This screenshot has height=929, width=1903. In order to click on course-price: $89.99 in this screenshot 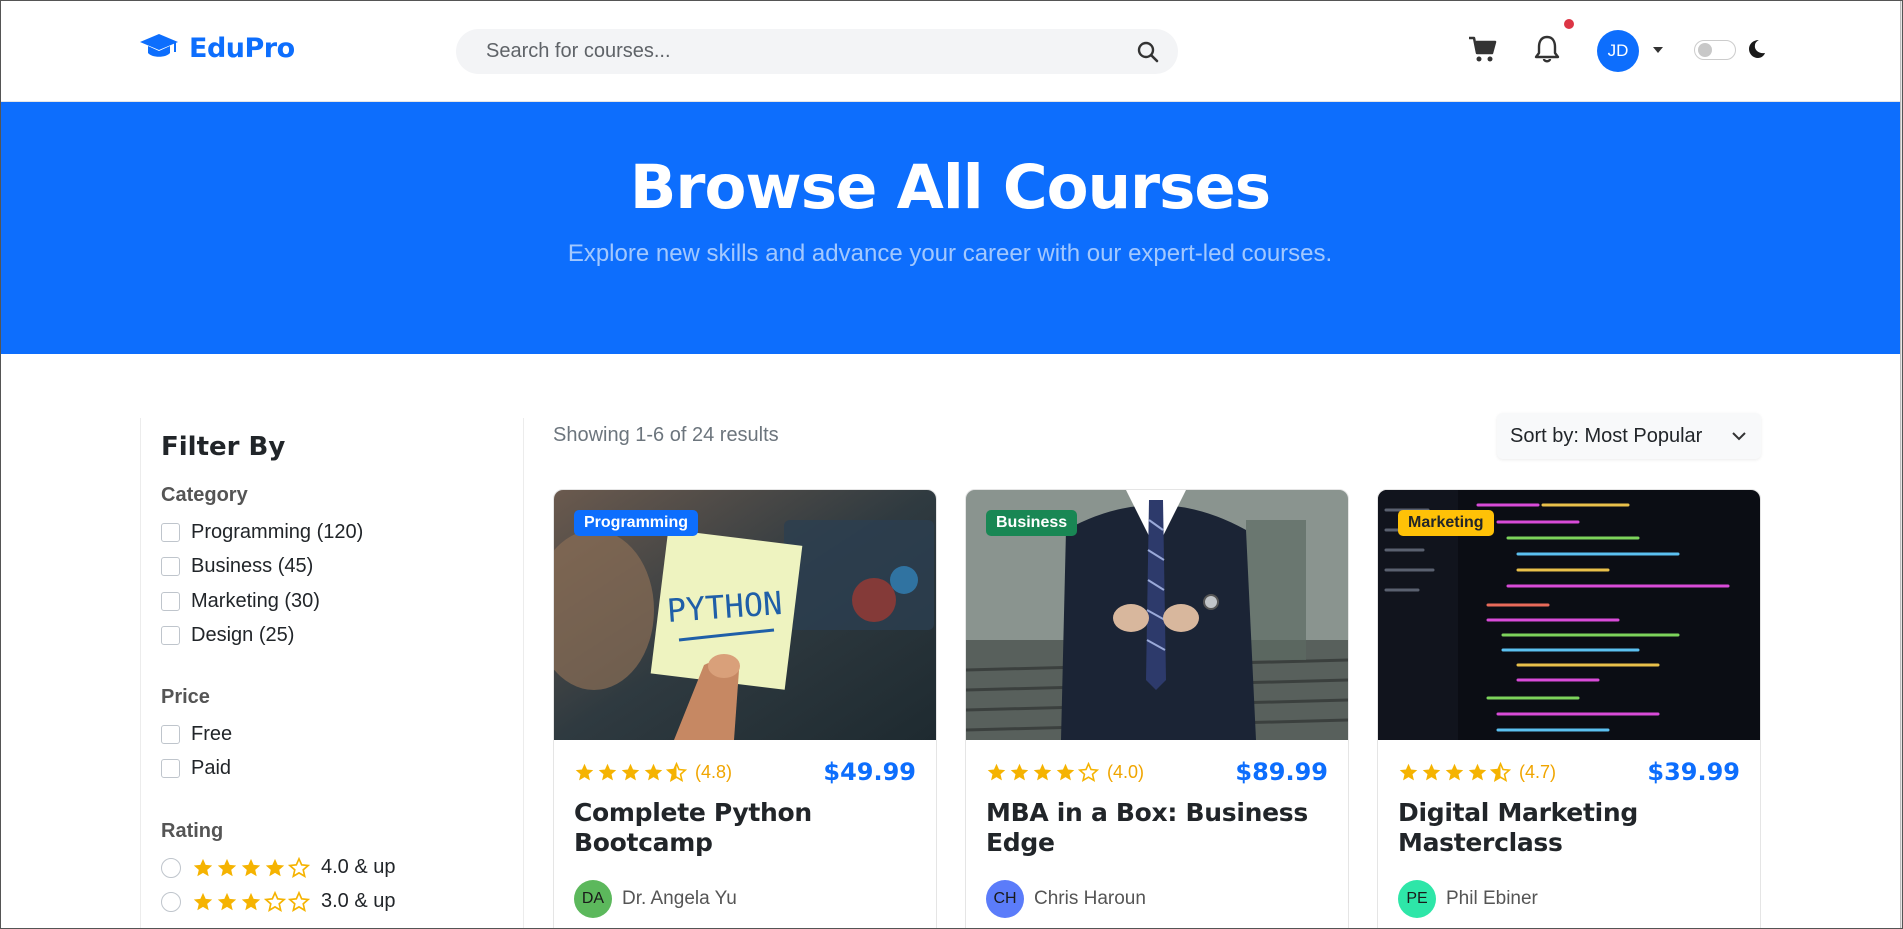, I will do `click(1281, 772)`.